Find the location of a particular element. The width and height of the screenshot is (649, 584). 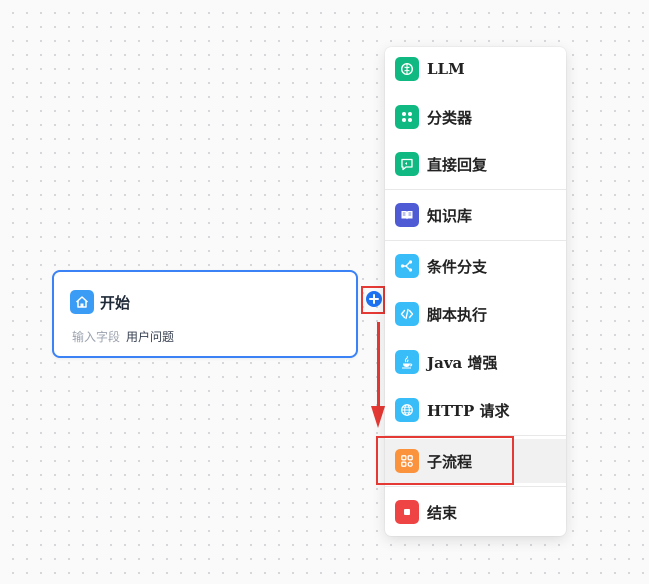

brain-icon is located at coordinates (407, 69).